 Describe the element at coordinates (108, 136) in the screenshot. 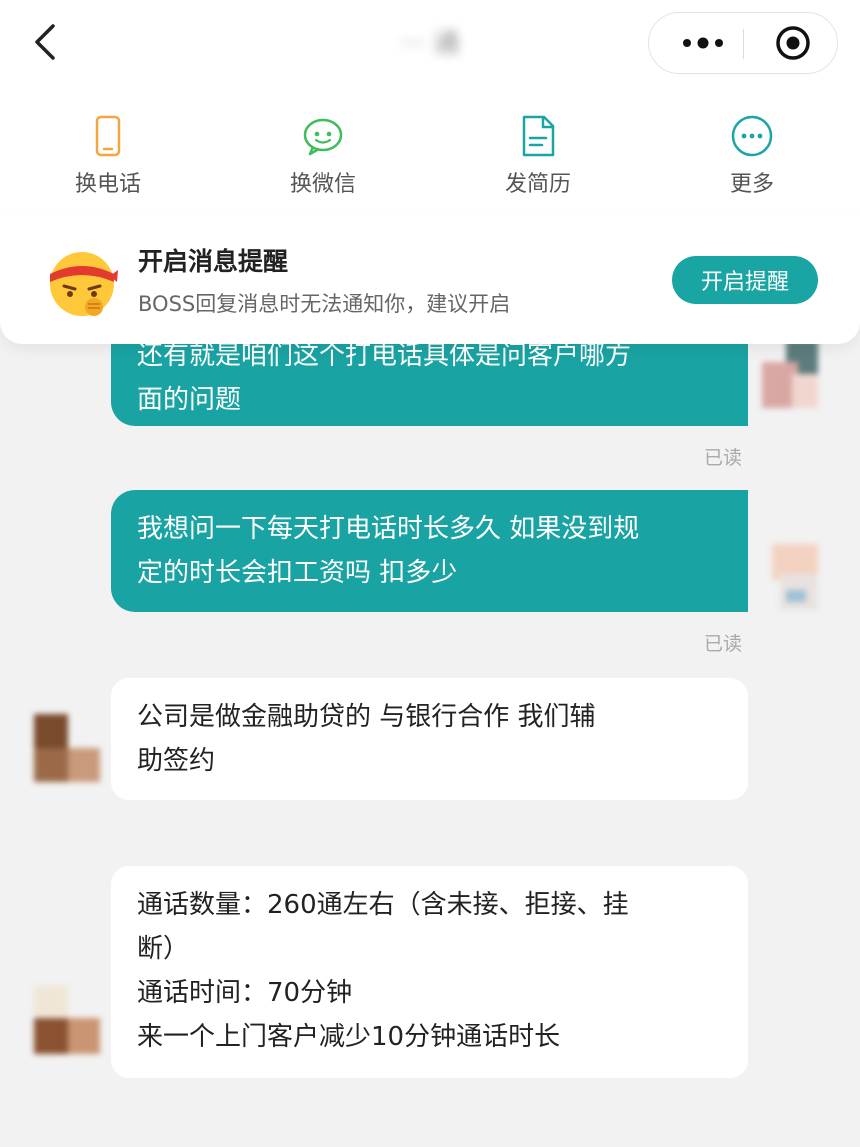

I see `phone-icon` at that location.